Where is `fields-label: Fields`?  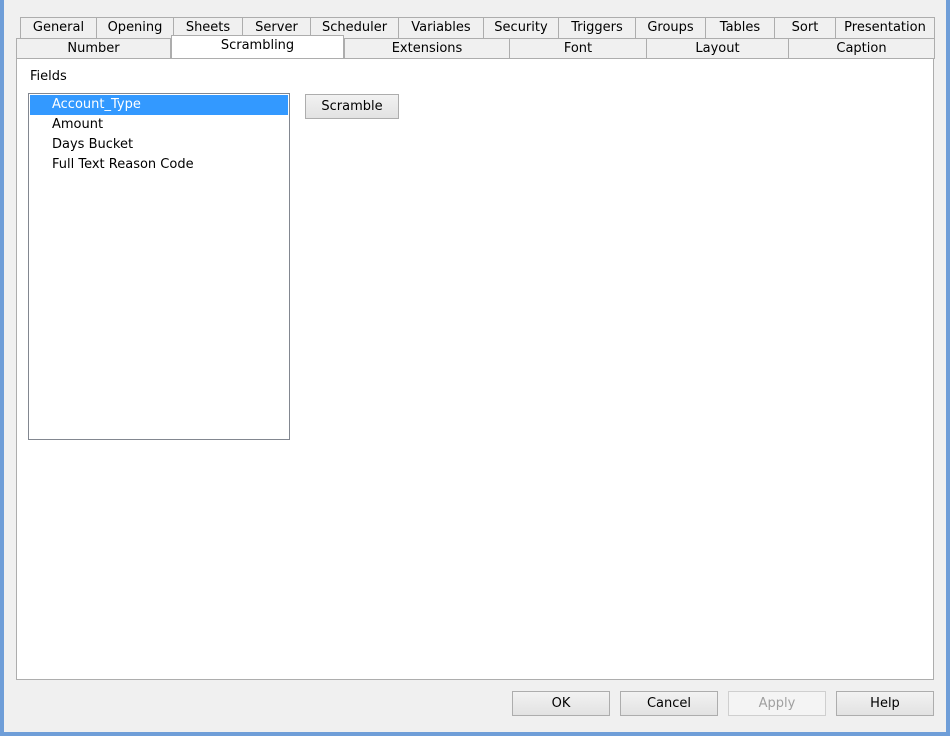
fields-label: Fields is located at coordinates (48, 76).